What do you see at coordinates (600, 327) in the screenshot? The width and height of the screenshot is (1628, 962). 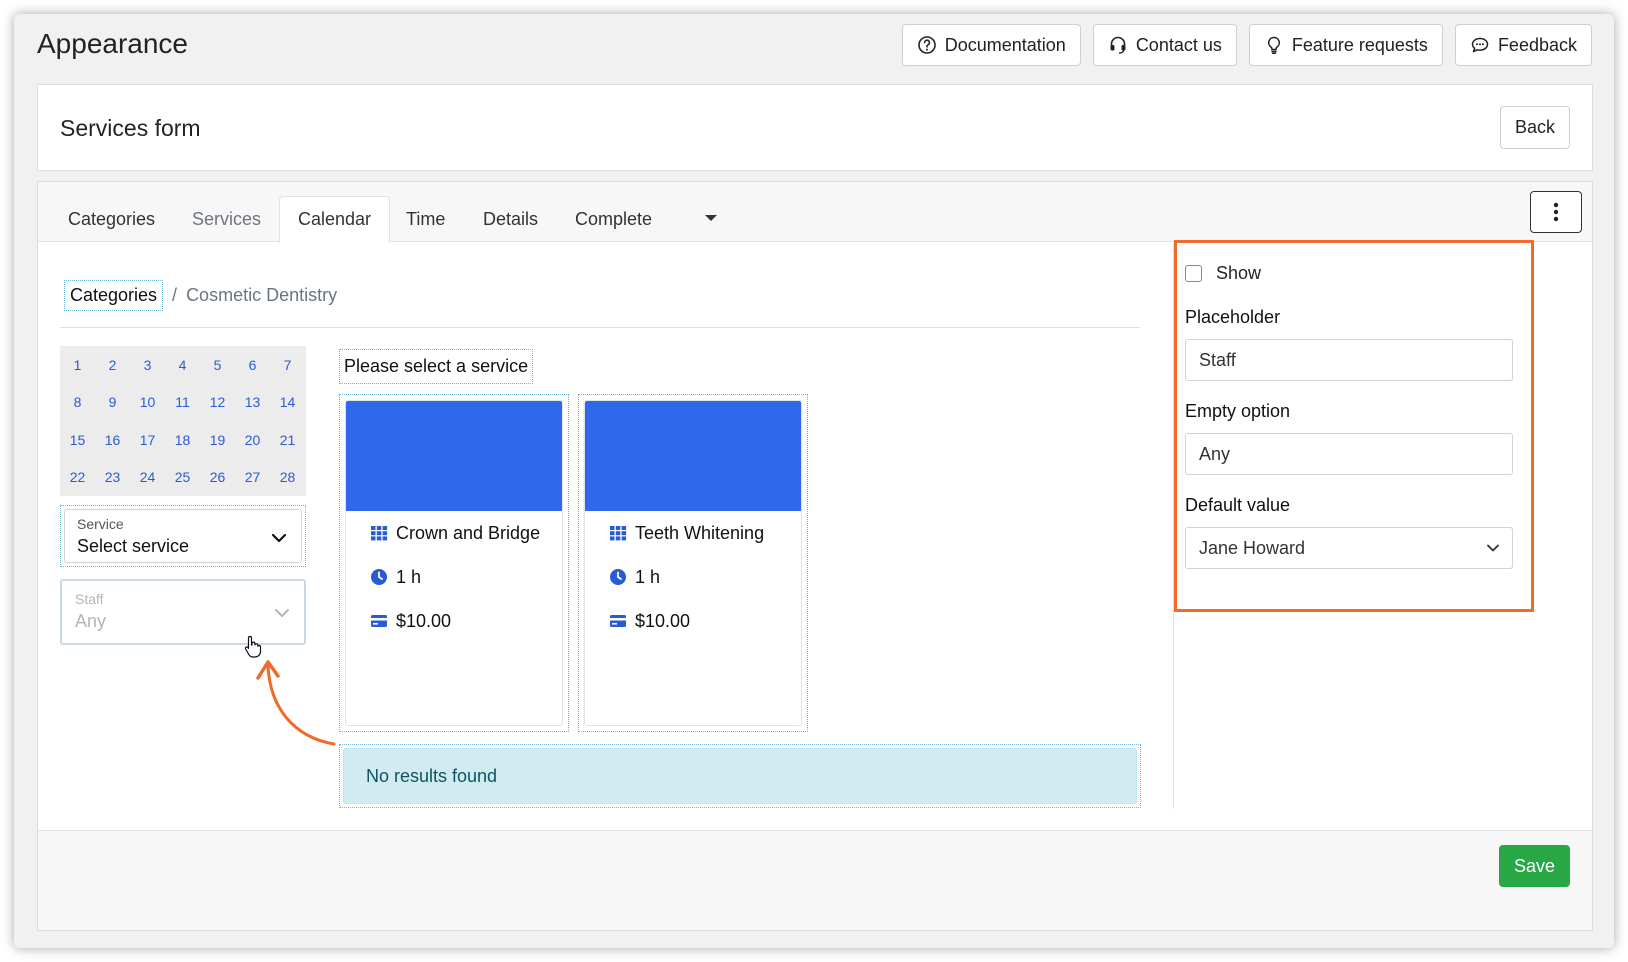 I see `breadcrumb-divider` at bounding box center [600, 327].